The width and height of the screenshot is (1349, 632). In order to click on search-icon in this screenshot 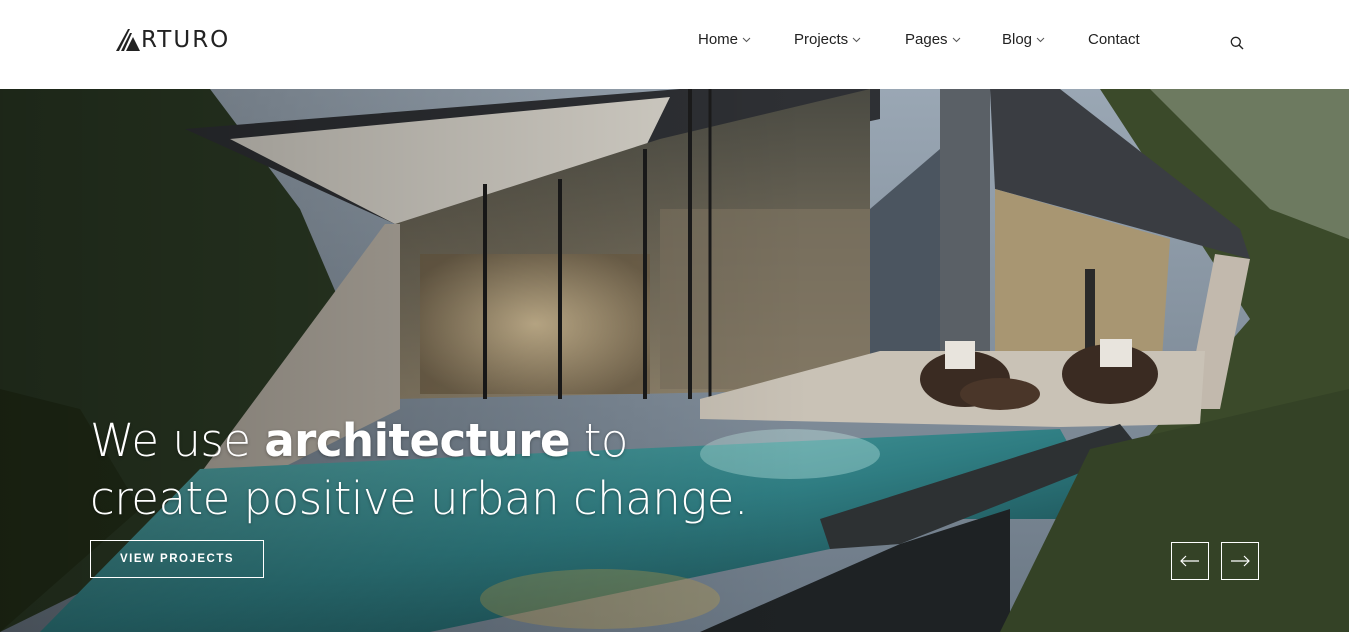, I will do `click(1237, 43)`.